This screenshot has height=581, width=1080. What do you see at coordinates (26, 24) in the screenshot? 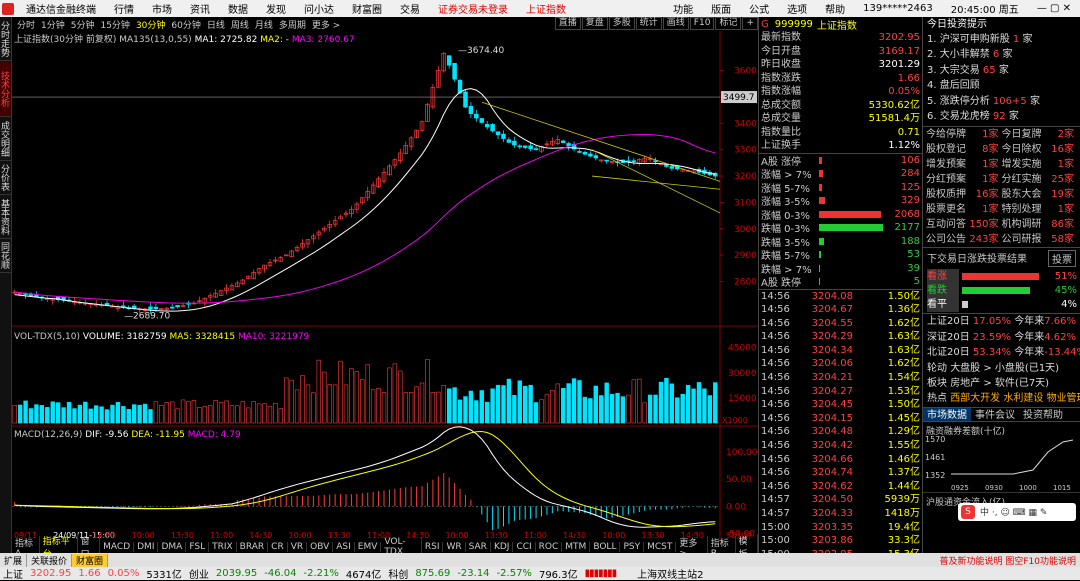
I see `tab-timeshare: 分时` at bounding box center [26, 24].